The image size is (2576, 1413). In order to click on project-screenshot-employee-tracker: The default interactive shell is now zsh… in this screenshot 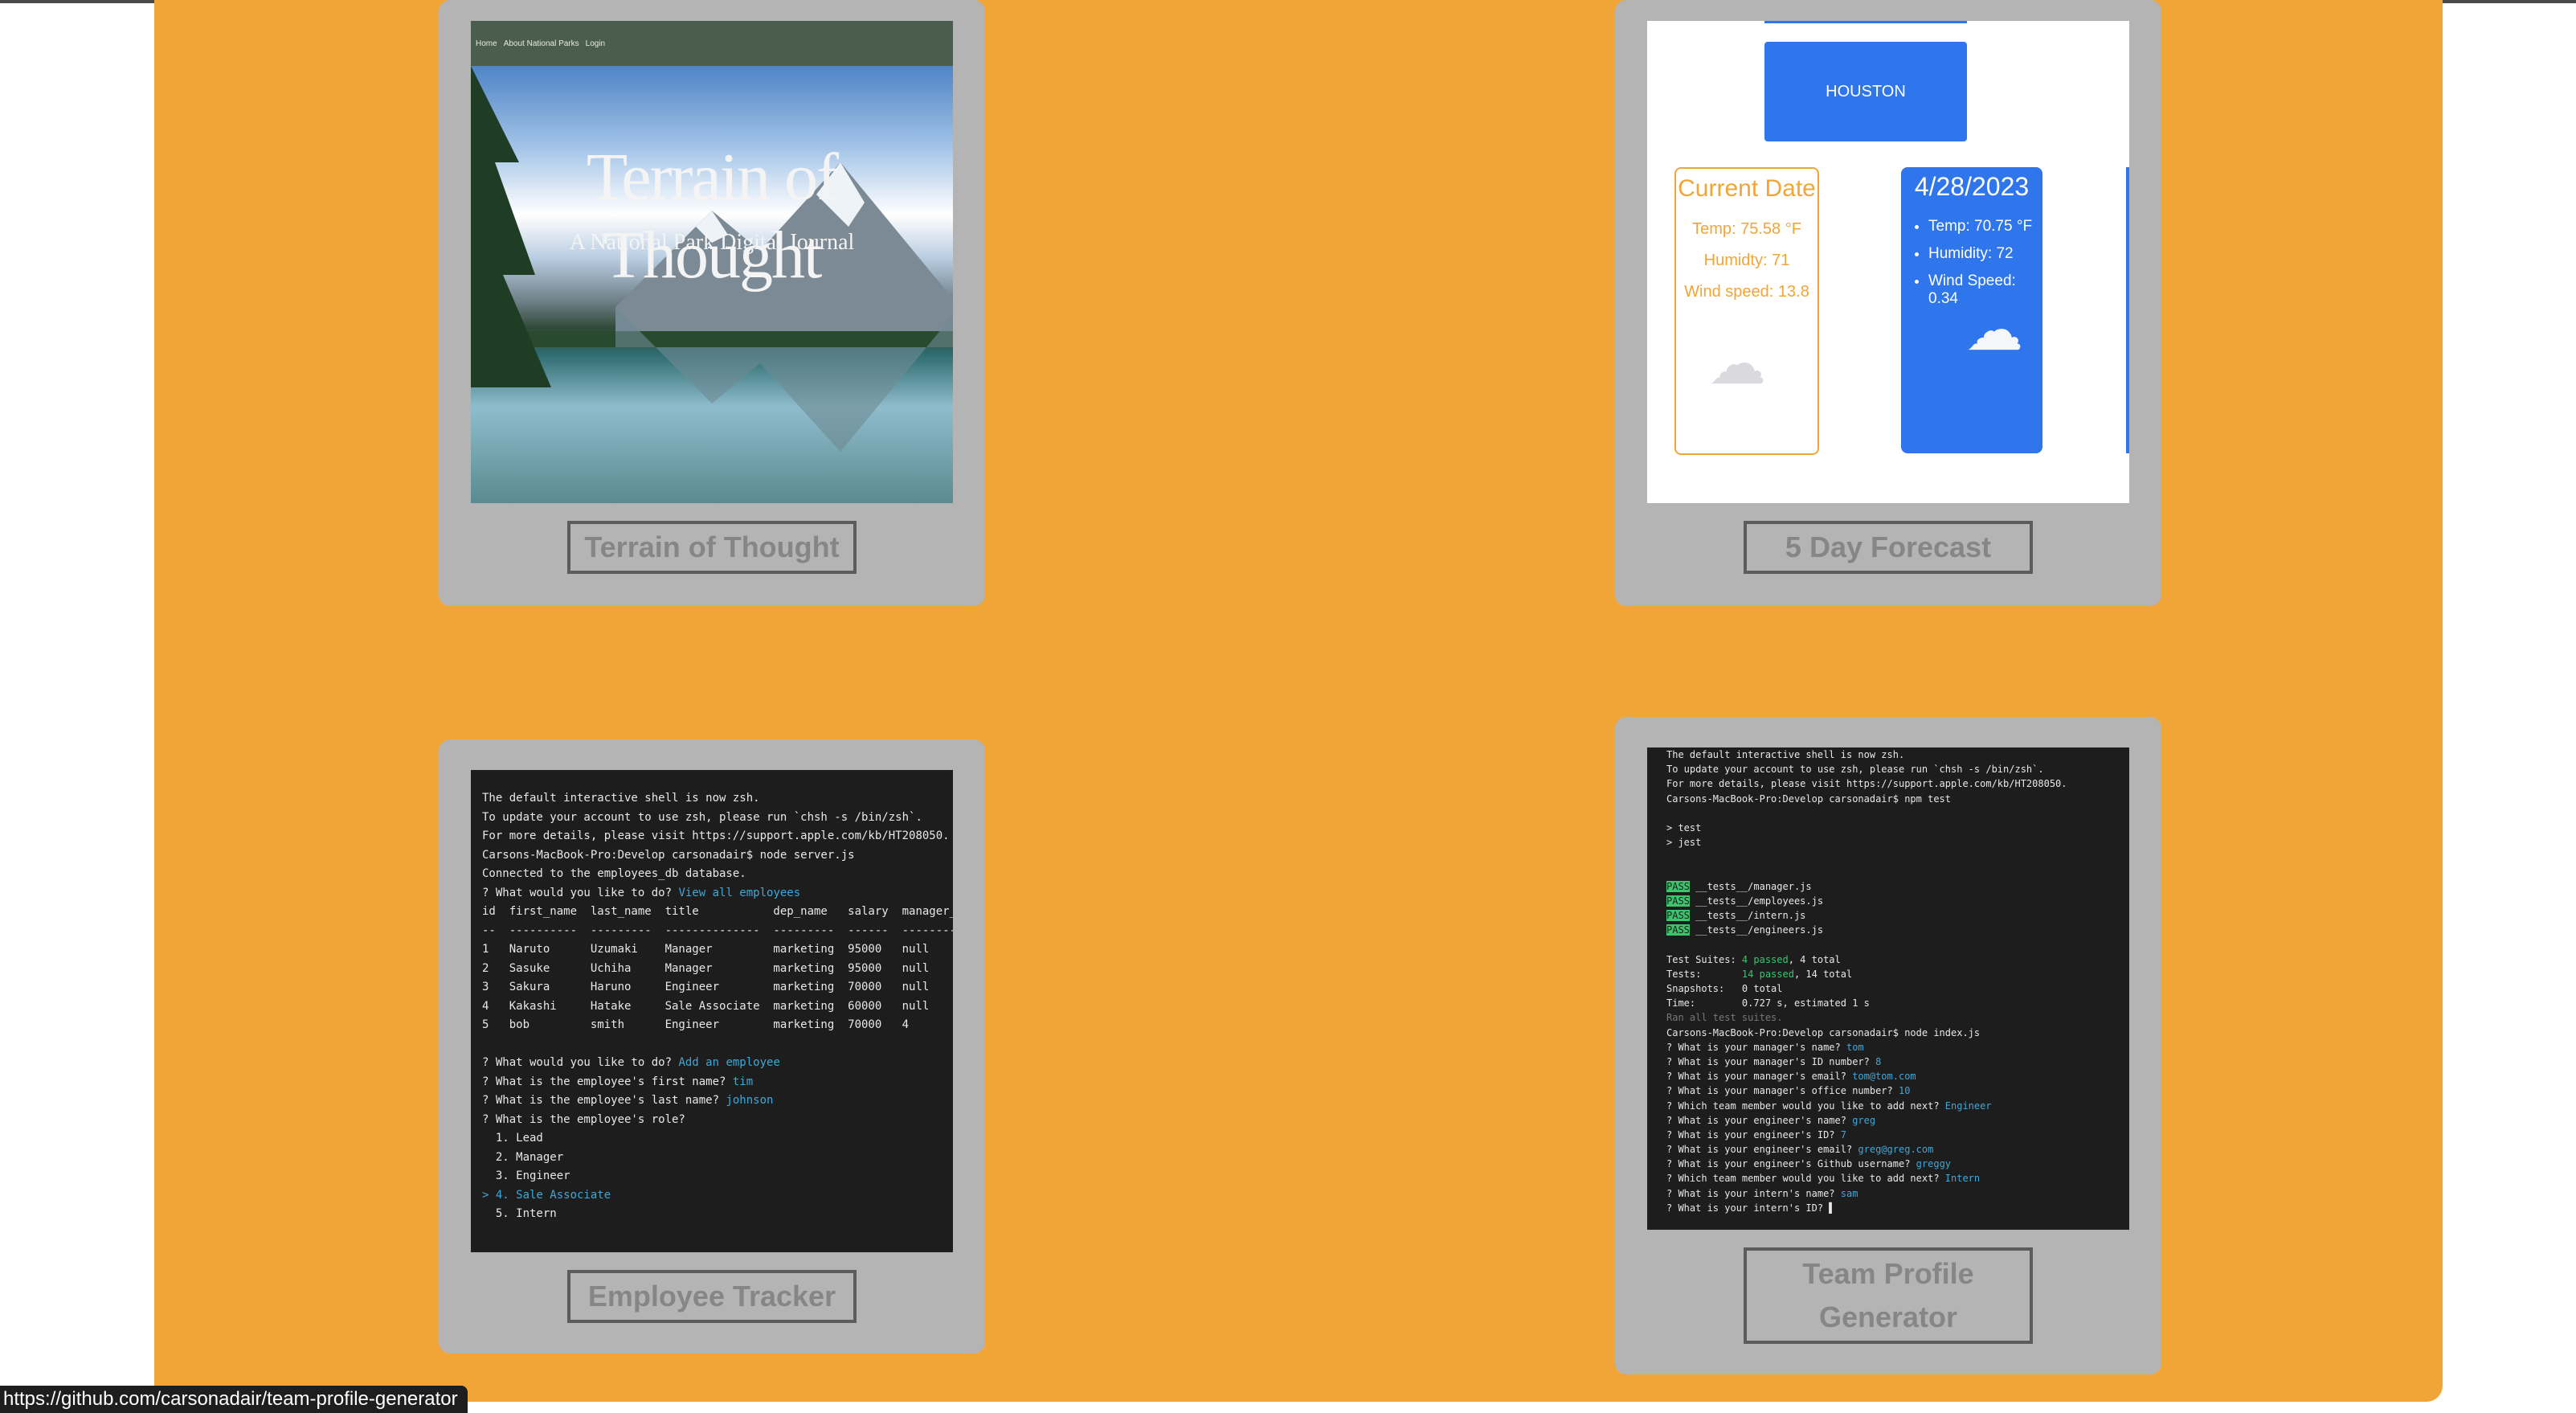, I will do `click(712, 1011)`.